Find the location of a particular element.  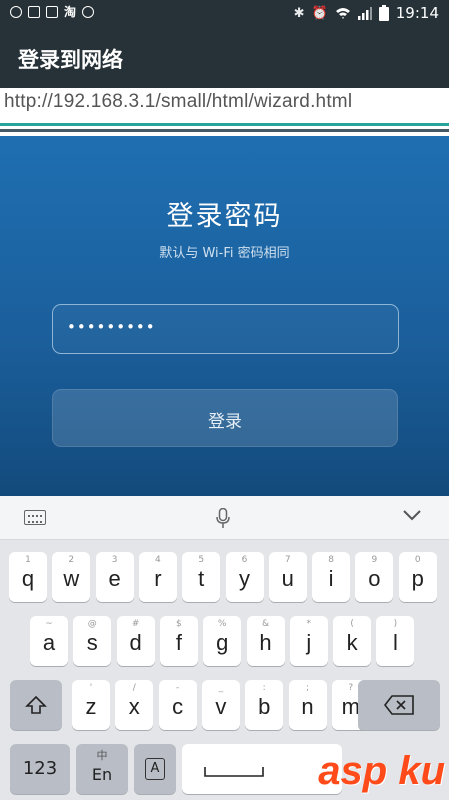

key-a: ~ a is located at coordinates (49, 641).